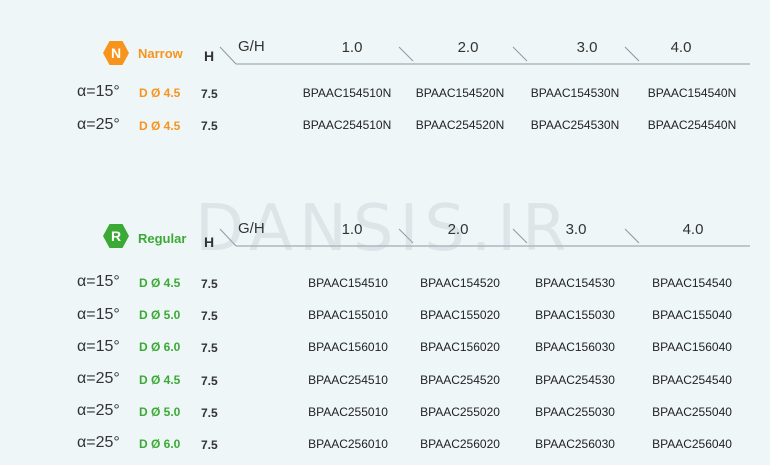  I want to click on regular-code-cell: BPAAC254510, so click(348, 380).